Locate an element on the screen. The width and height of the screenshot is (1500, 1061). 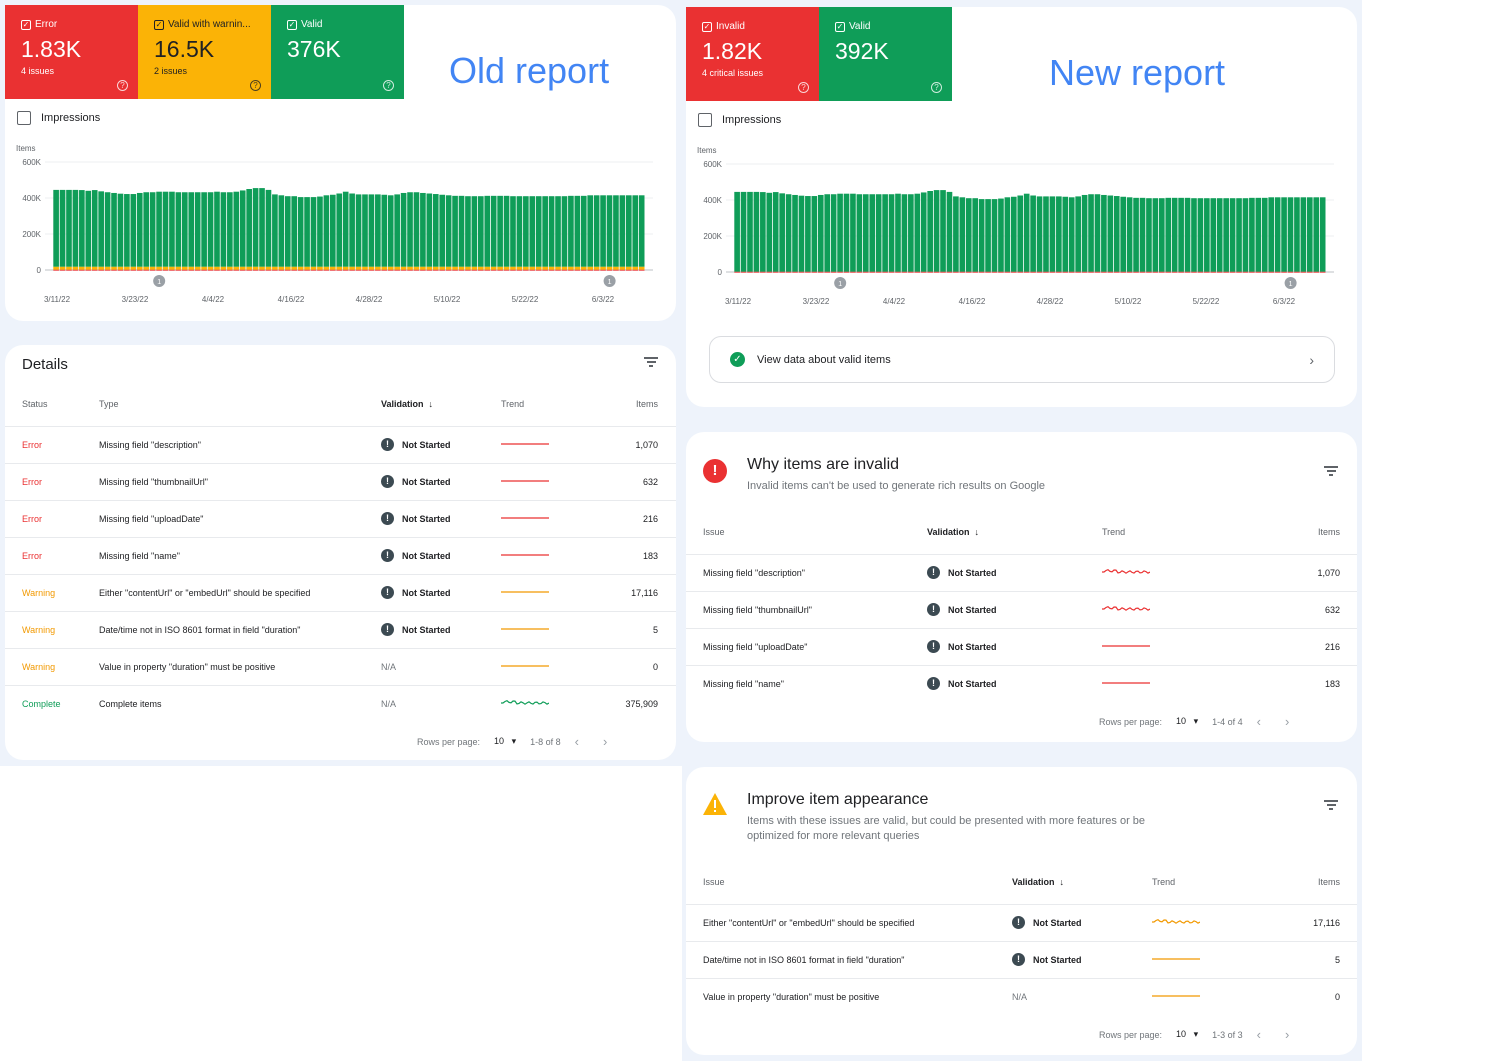
table-row: Error Missing field "name"! Not Started 183 is located at coordinates (340, 555).